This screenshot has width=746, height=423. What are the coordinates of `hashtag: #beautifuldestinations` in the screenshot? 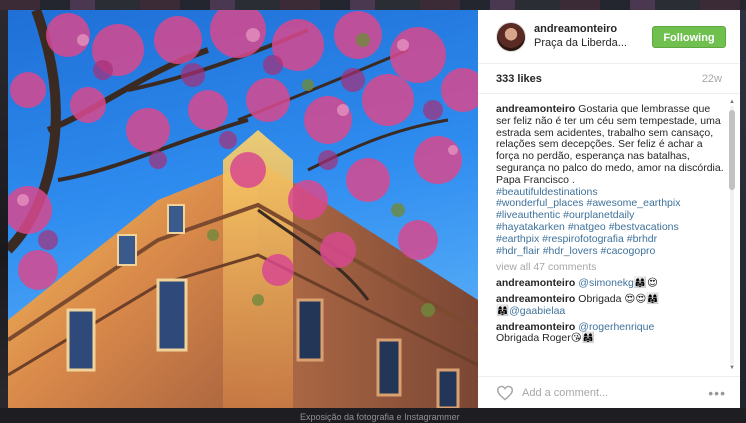 It's located at (547, 192).